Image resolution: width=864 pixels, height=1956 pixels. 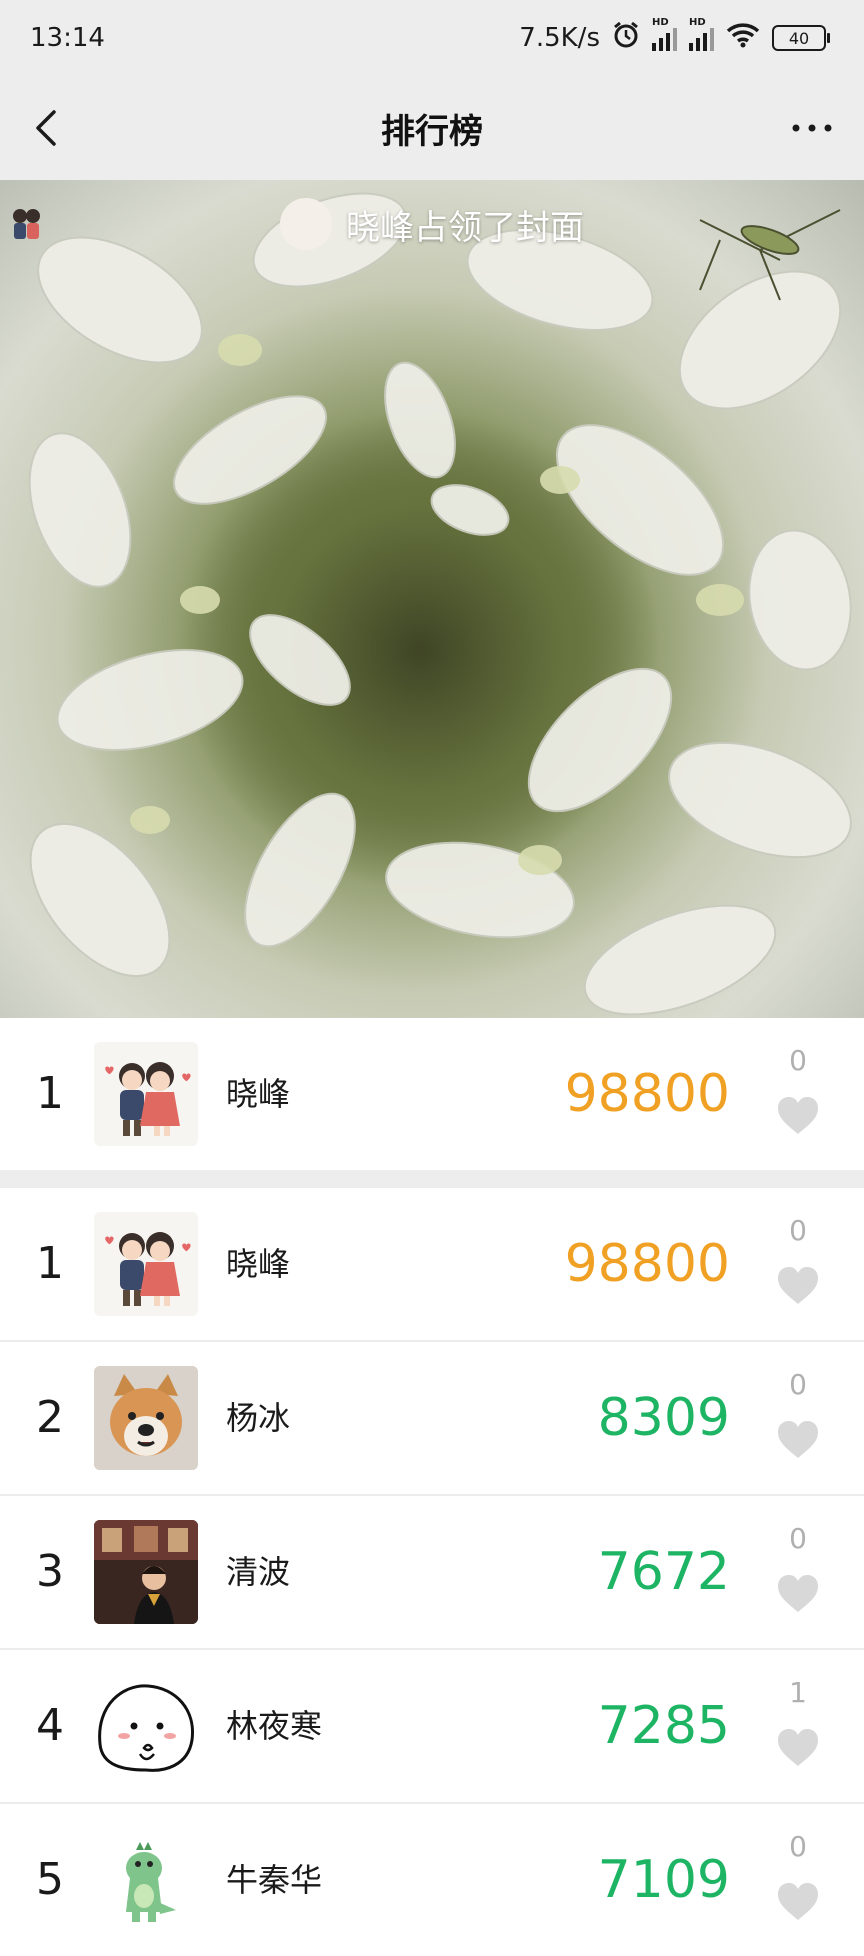 What do you see at coordinates (432, 38) in the screenshot?
I see `status-bar: 13:14 7.5K/s HD HD 40` at bounding box center [432, 38].